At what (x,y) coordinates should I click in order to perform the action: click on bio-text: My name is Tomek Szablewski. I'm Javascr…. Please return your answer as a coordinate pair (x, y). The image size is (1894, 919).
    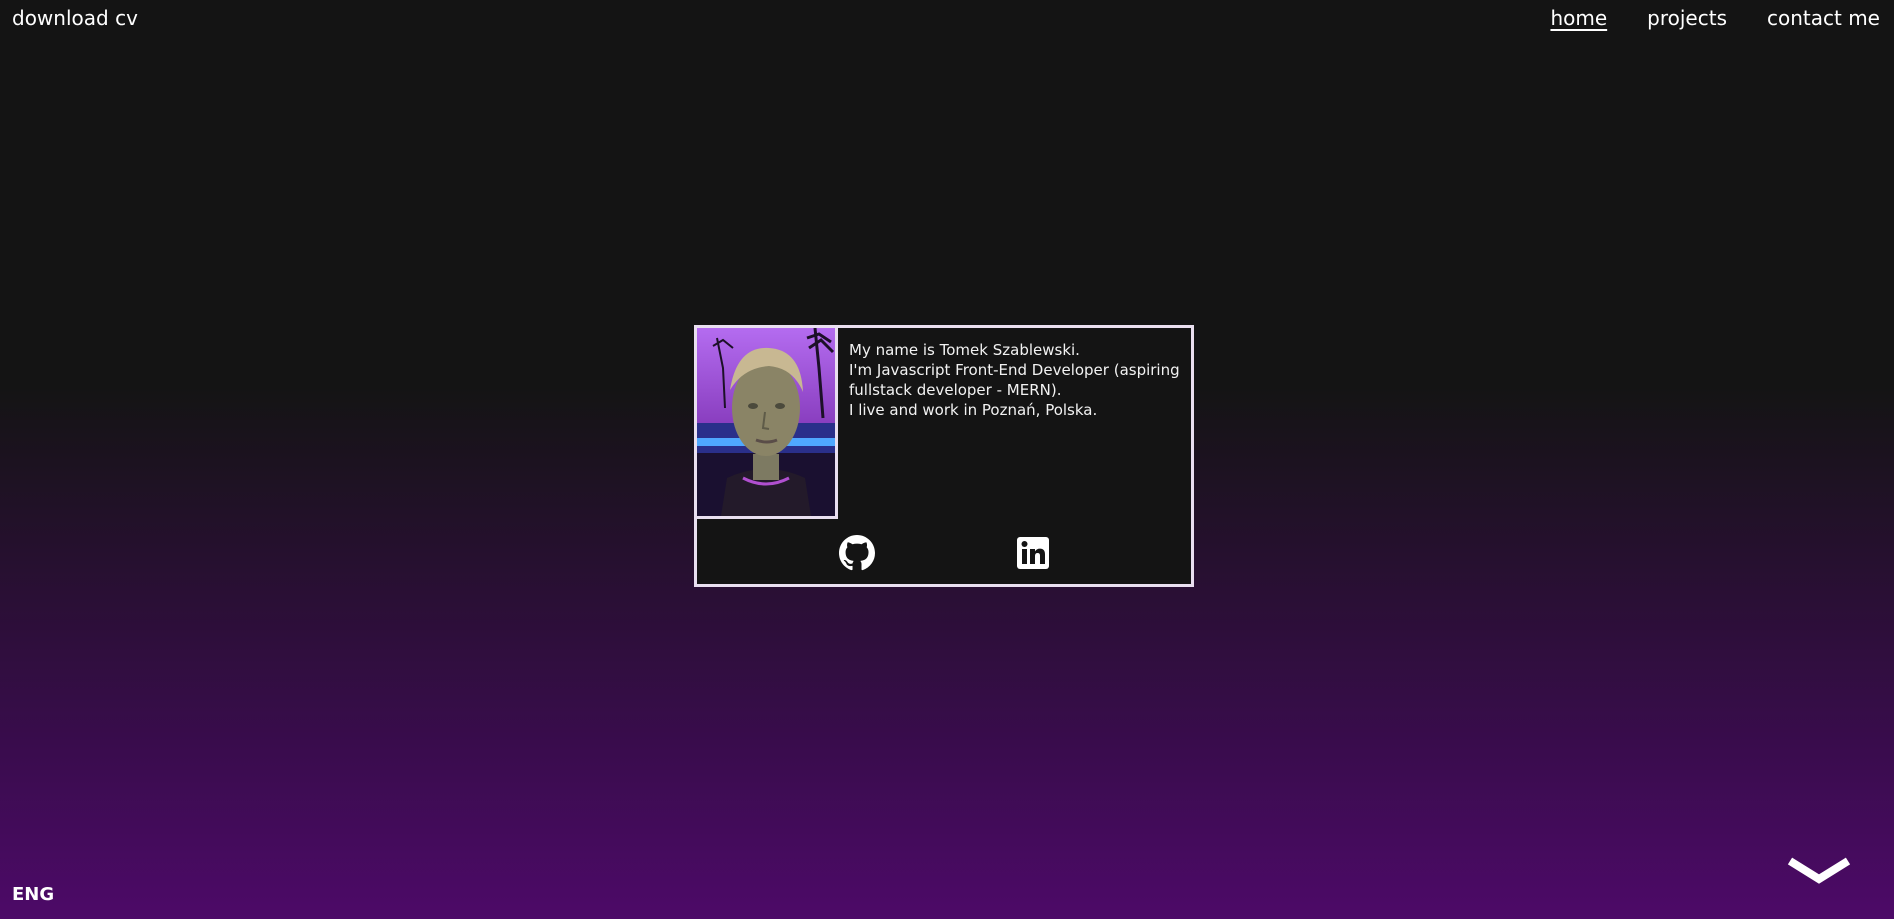
    Looking at the image, I should click on (1016, 380).